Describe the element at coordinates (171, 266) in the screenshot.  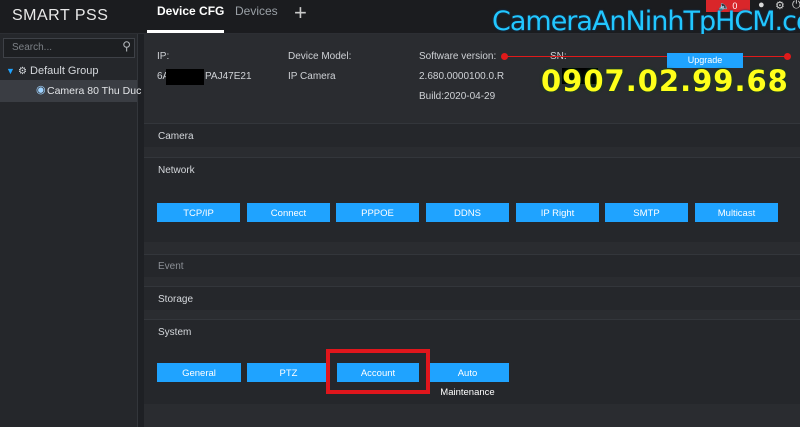
I see `section-event-title: Event` at that location.